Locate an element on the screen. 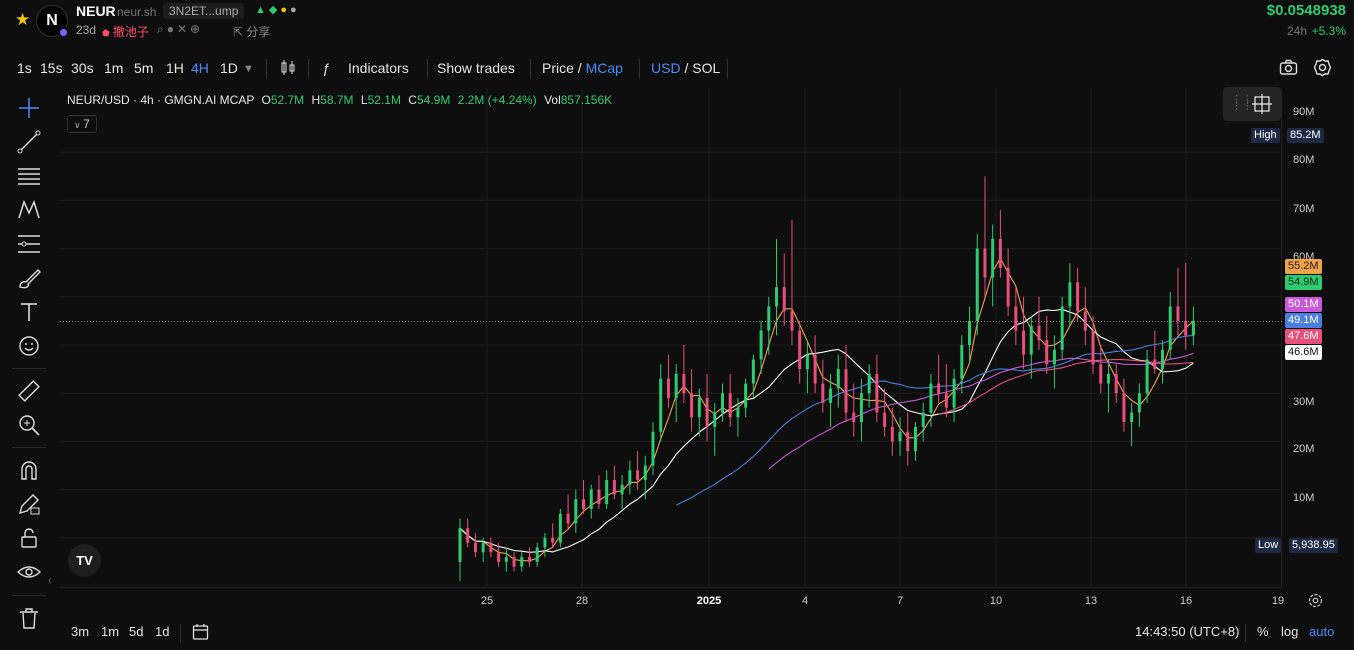 This screenshot has width=1354, height=650. range-1m: 1m is located at coordinates (110, 631).